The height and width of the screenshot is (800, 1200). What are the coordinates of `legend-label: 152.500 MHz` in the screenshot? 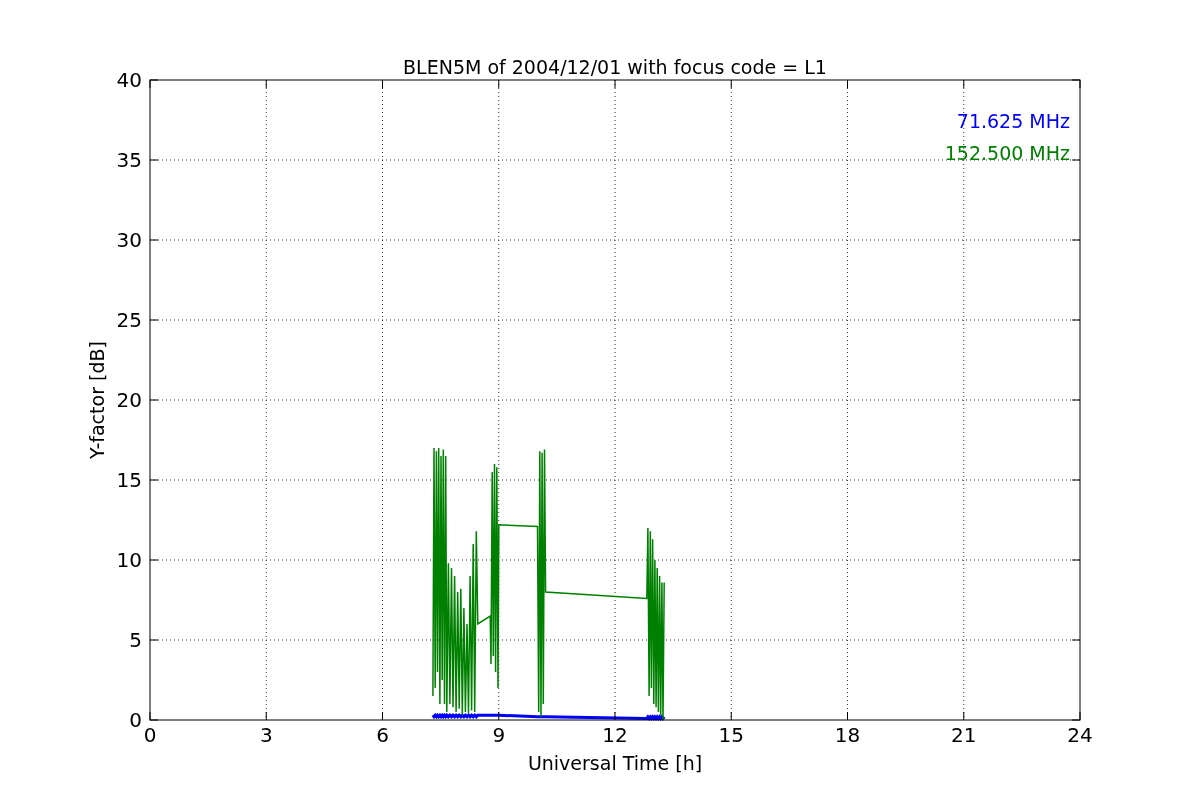 It's located at (1007, 153).